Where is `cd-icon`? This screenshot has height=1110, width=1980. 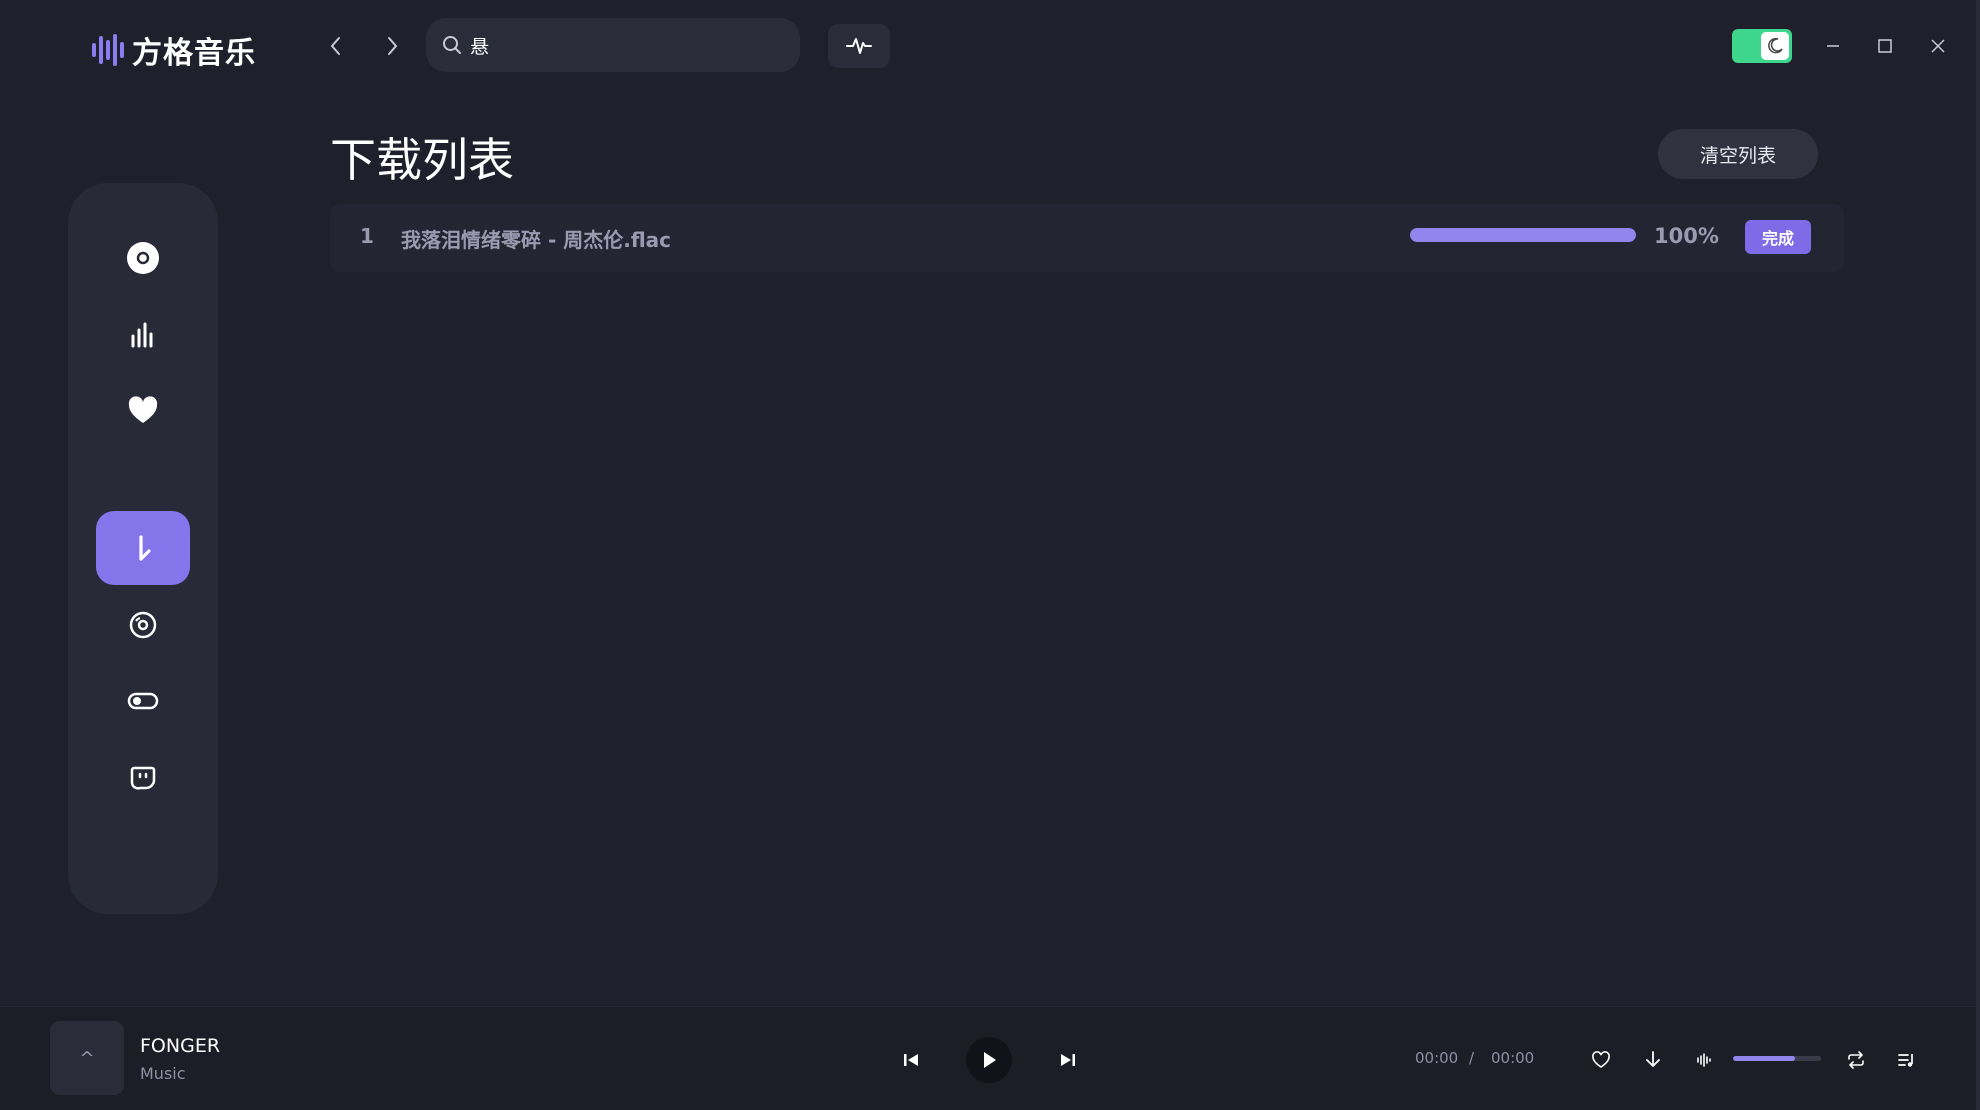 cd-icon is located at coordinates (143, 625).